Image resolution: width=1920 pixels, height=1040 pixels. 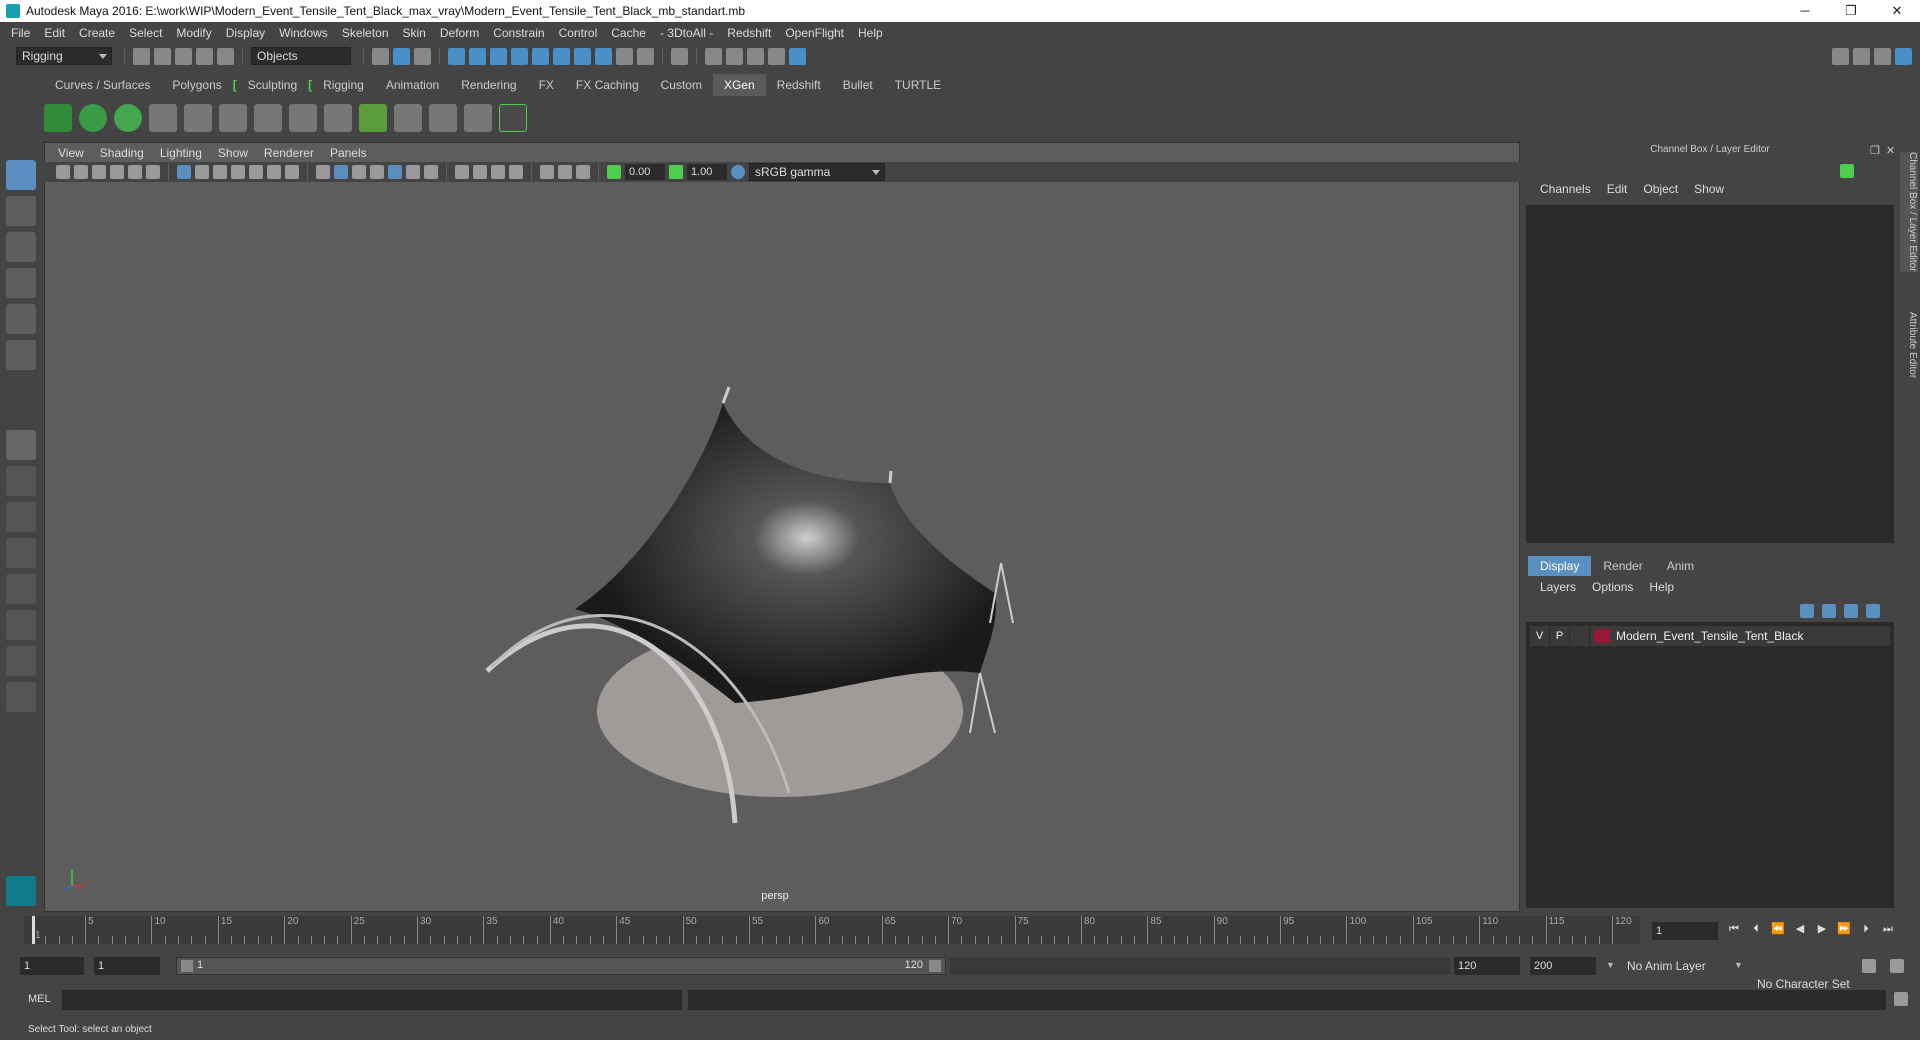 What do you see at coordinates (540, 56) in the screenshot?
I see `snap-view-plane-icon` at bounding box center [540, 56].